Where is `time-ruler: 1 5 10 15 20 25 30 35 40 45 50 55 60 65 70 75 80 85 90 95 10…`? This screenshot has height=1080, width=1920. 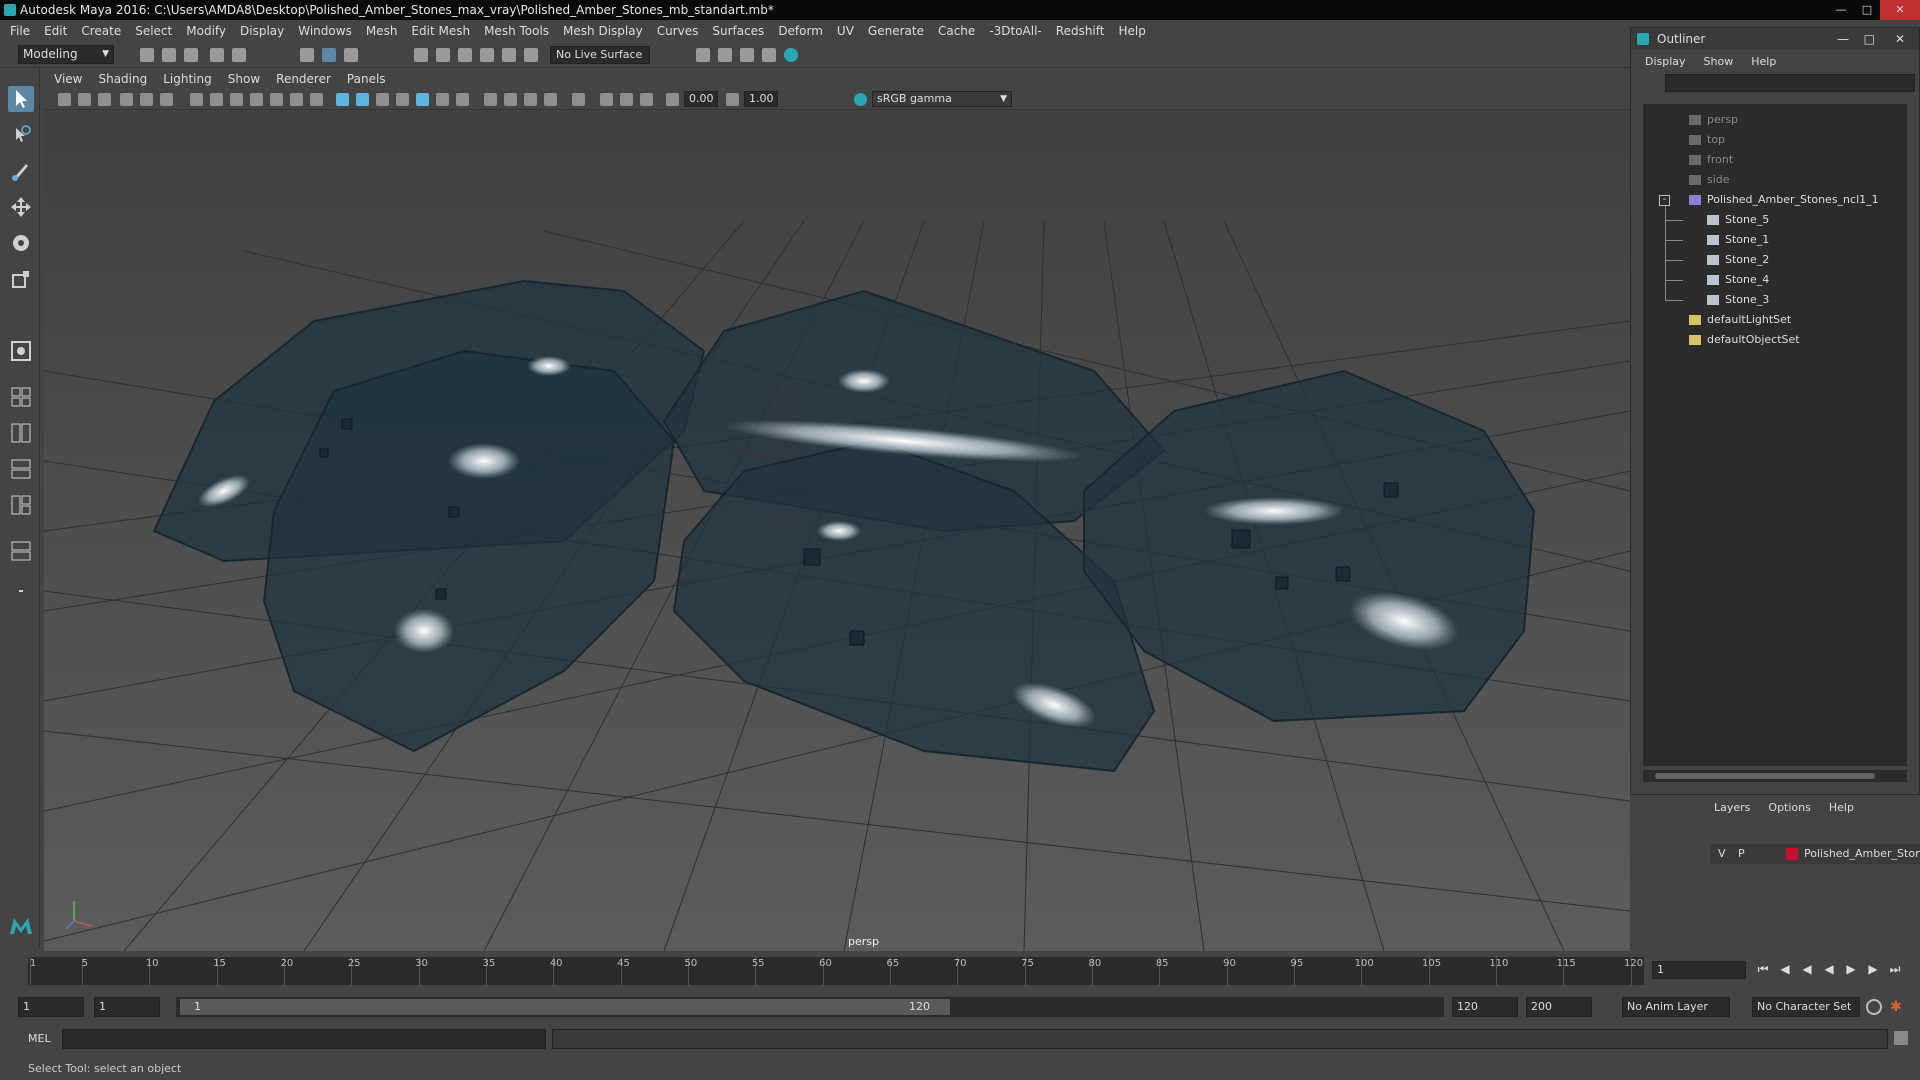 time-ruler: 1 5 10 15 20 25 30 35 40 45 50 55 60 65 70 75 80 85 90 95 10… is located at coordinates (836, 971).